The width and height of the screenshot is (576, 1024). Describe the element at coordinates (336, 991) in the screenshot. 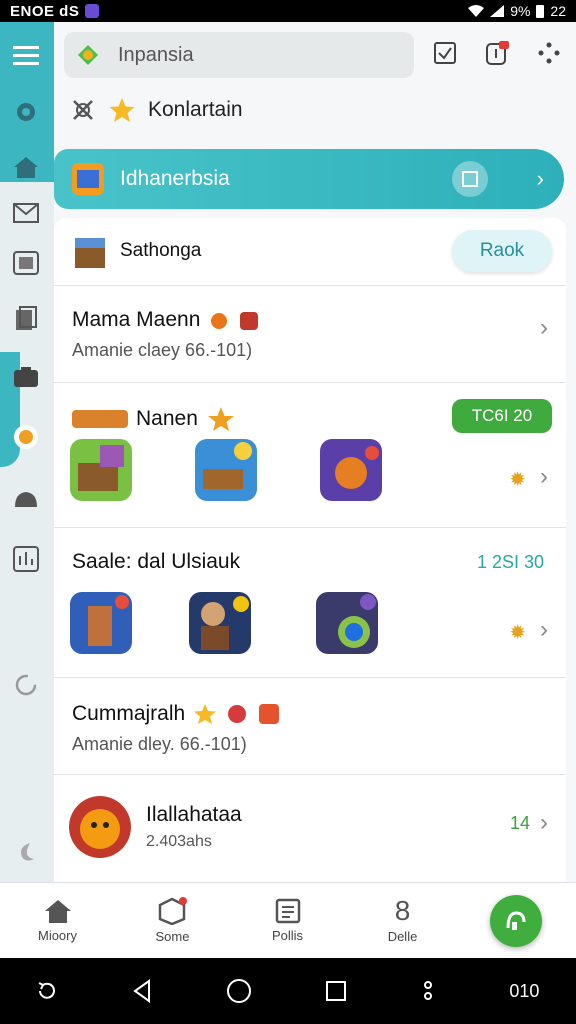

I see `recents-icon` at that location.